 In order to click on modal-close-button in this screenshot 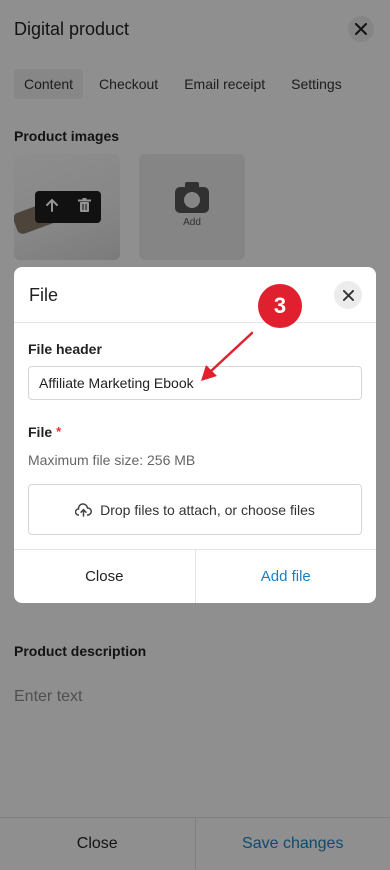, I will do `click(348, 295)`.